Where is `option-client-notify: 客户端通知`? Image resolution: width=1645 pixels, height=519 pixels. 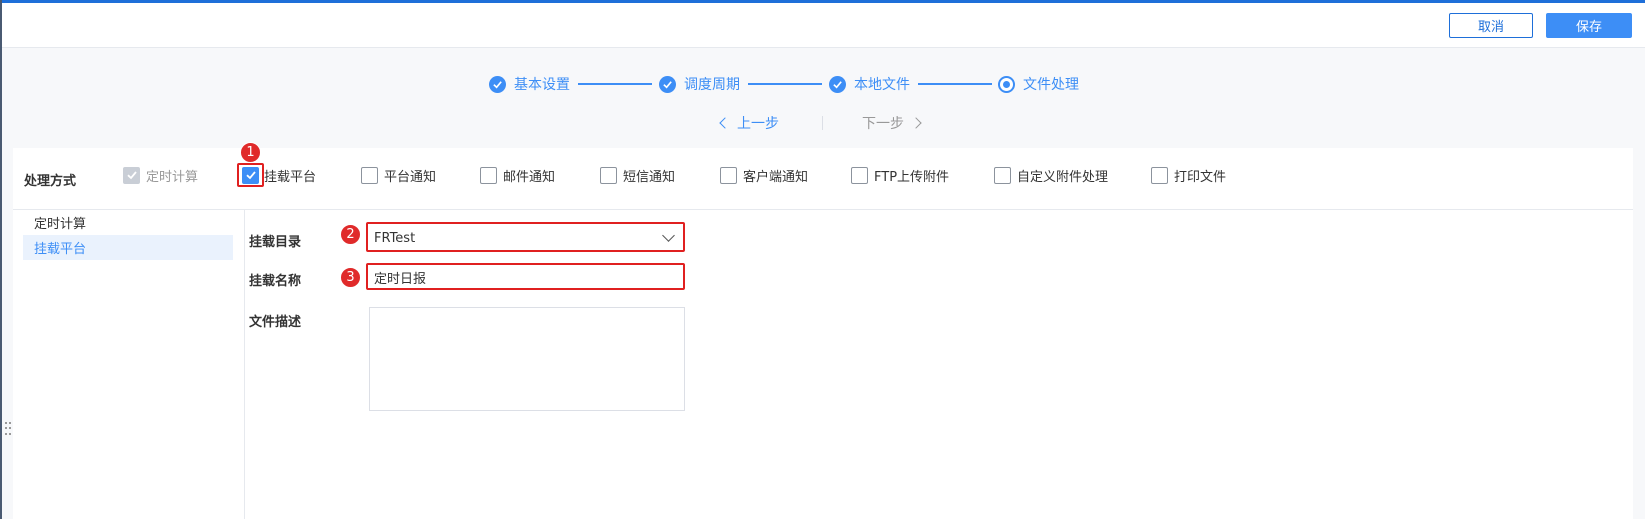
option-client-notify: 客户端通知 is located at coordinates (764, 175).